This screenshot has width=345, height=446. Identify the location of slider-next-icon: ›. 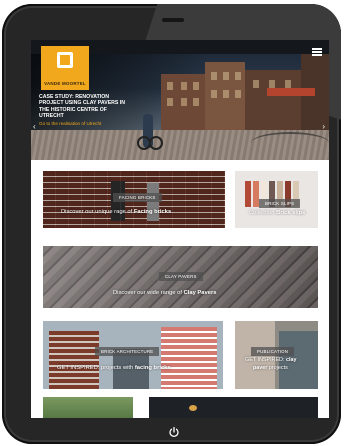
(323, 126).